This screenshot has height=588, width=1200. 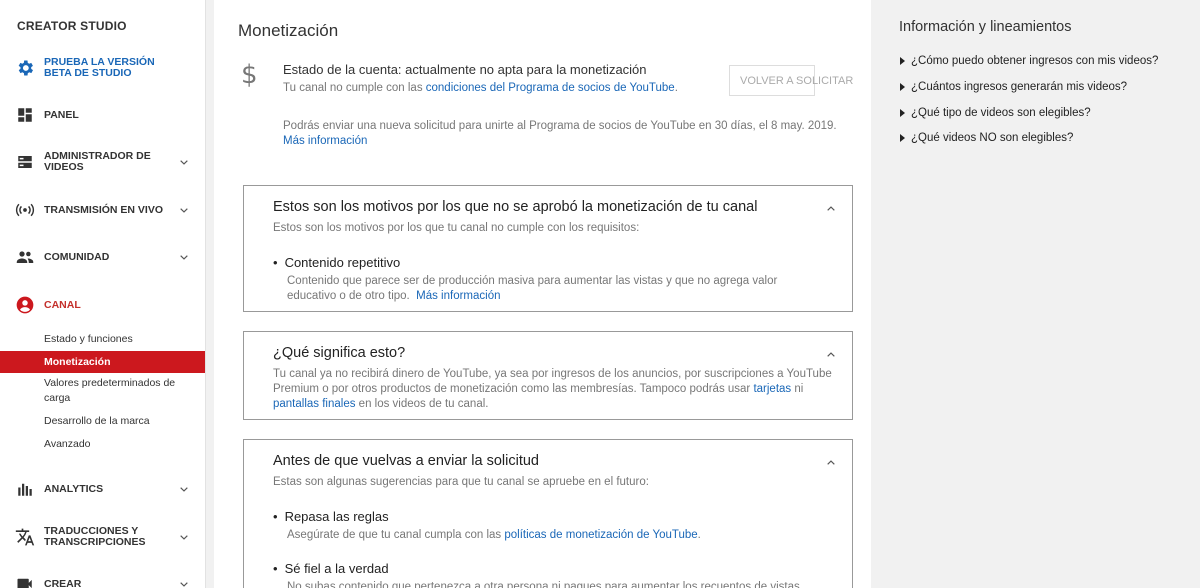 I want to click on help-link-how-much: ¿Cuántos ingresos generarán mis videos?, so click(x=1013, y=87).